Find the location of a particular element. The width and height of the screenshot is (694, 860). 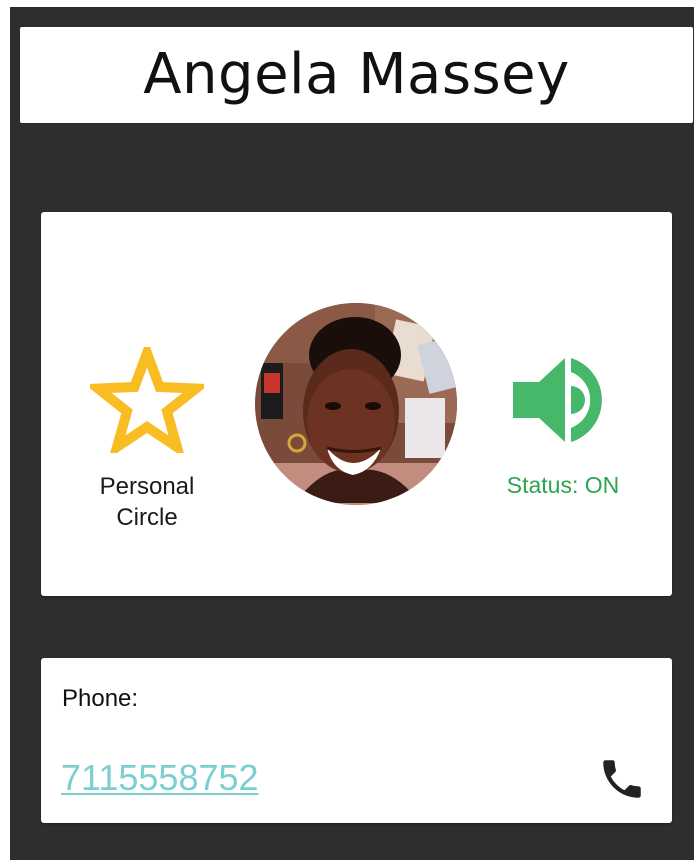

status-toggle: Status: ON is located at coordinates (563, 425).